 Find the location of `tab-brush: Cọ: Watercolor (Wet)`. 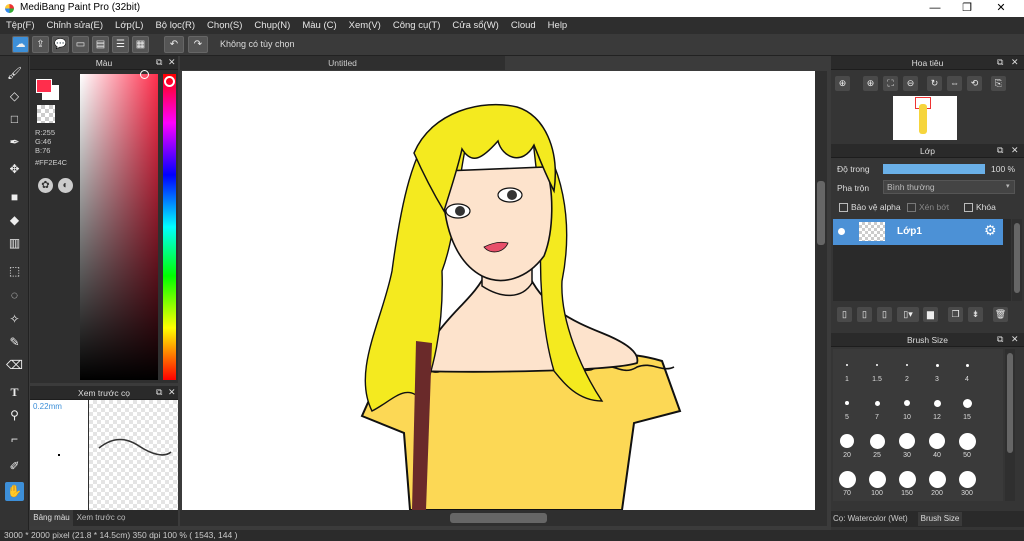

tab-brush: Cọ: Watercolor (Wet) is located at coordinates (875, 519).